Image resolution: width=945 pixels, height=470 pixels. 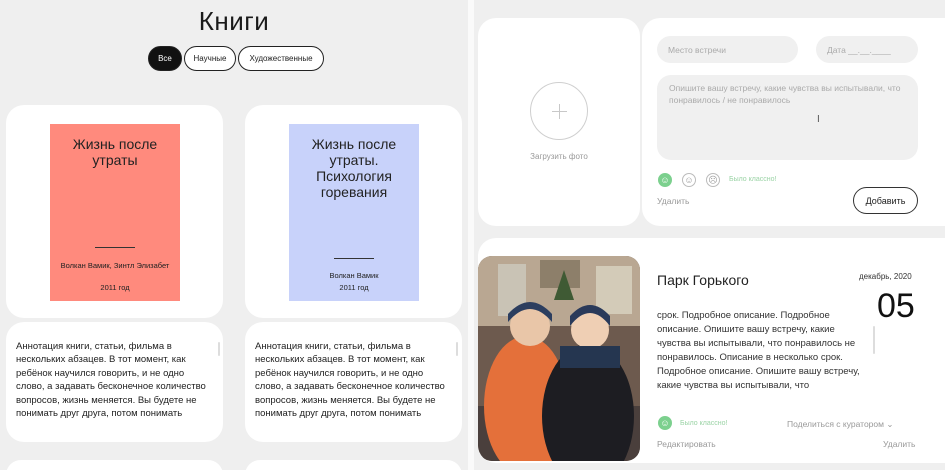 What do you see at coordinates (703, 280) in the screenshot?
I see `meeting-title: Парк Горького` at bounding box center [703, 280].